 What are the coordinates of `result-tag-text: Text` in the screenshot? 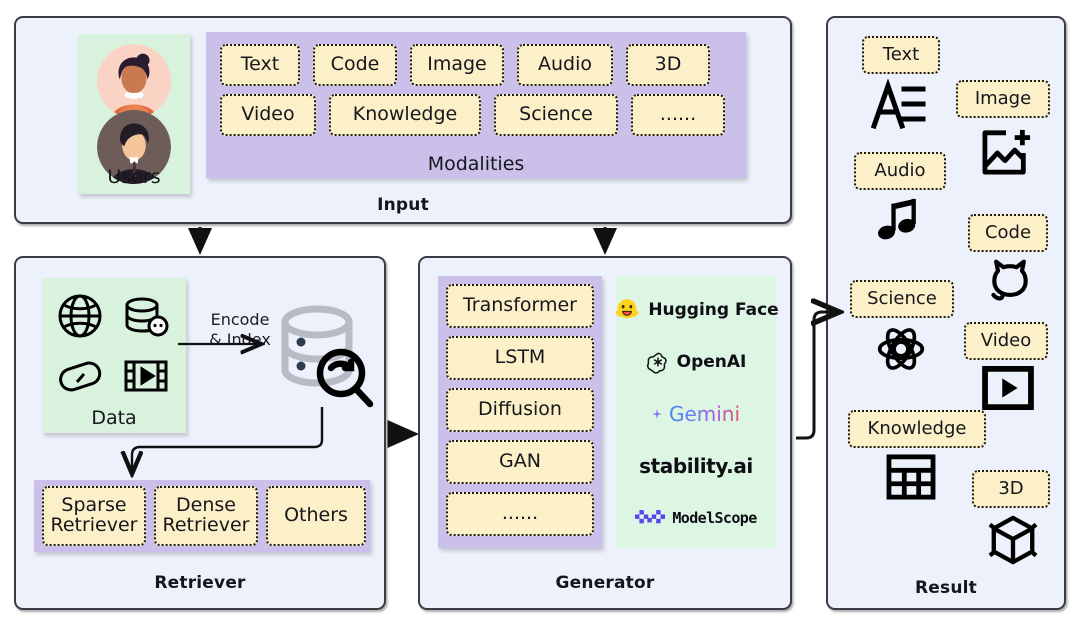 It's located at (901, 55).